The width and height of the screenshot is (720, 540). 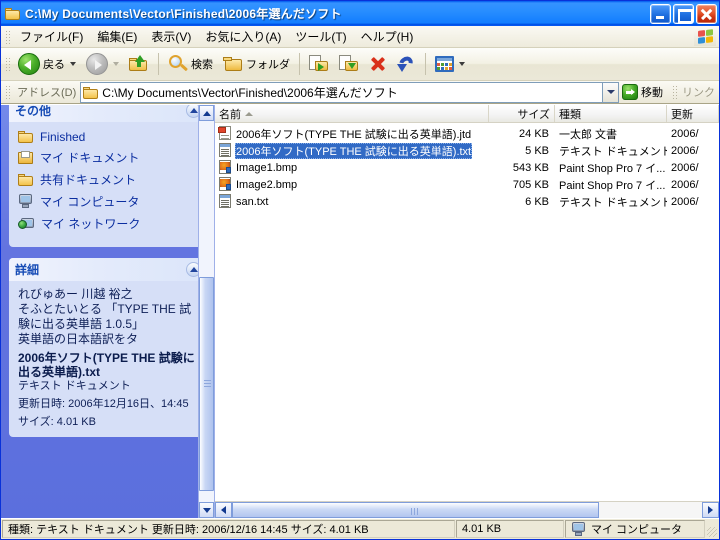 What do you see at coordinates (611, 113) in the screenshot?
I see `column-header-type: 種類` at bounding box center [611, 113].